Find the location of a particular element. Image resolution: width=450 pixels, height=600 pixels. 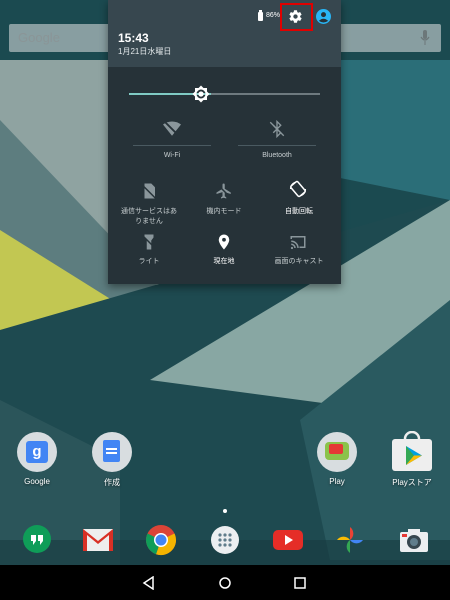

app-play-label: Play is located at coordinates (337, 481).